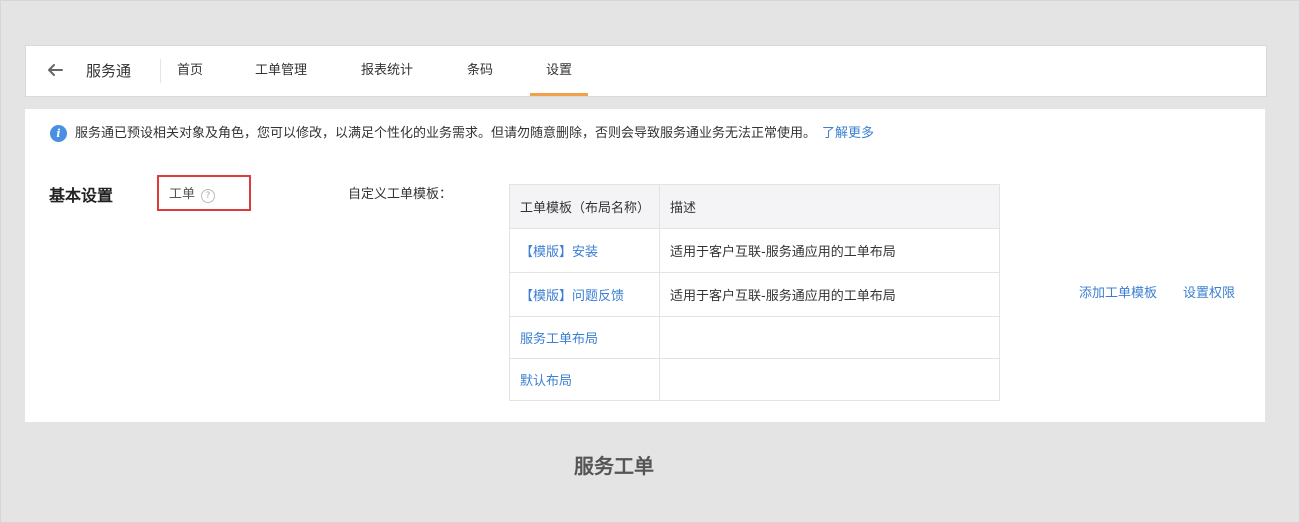 The height and width of the screenshot is (523, 1300). I want to click on set-permissions-link: 设置权限, so click(1209, 294).